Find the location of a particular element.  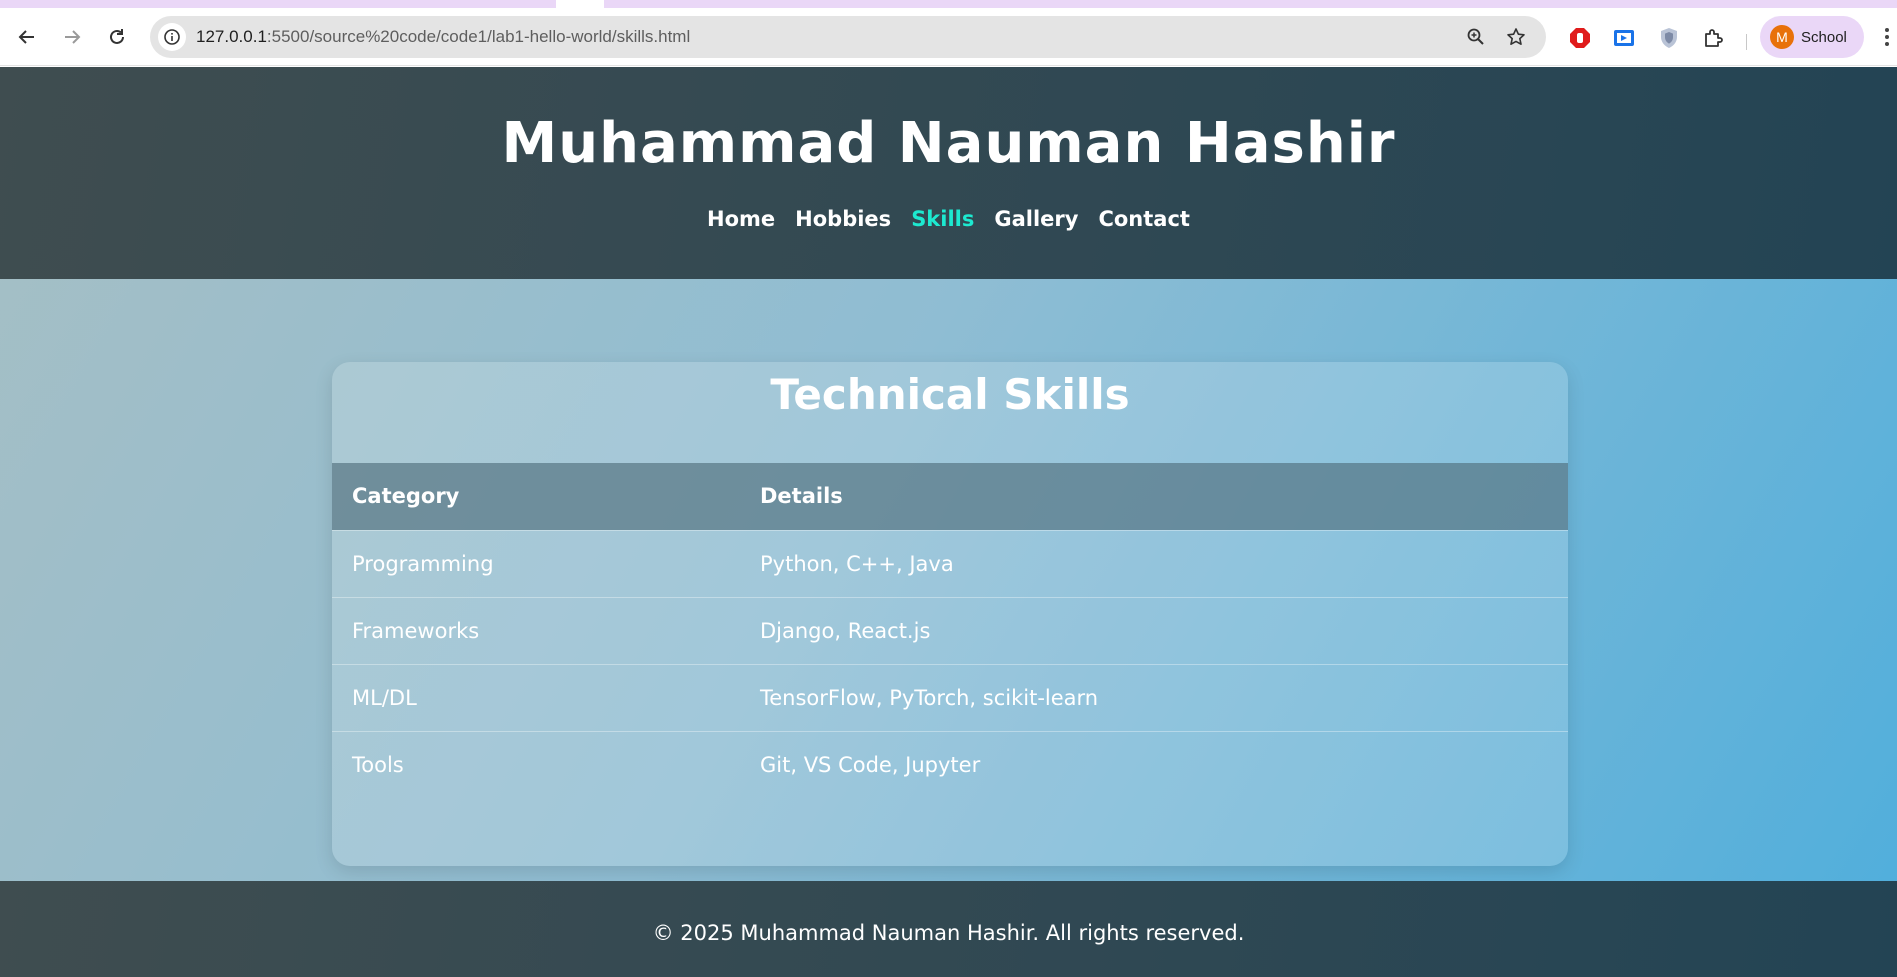

bookmark-button is located at coordinates (1516, 37).